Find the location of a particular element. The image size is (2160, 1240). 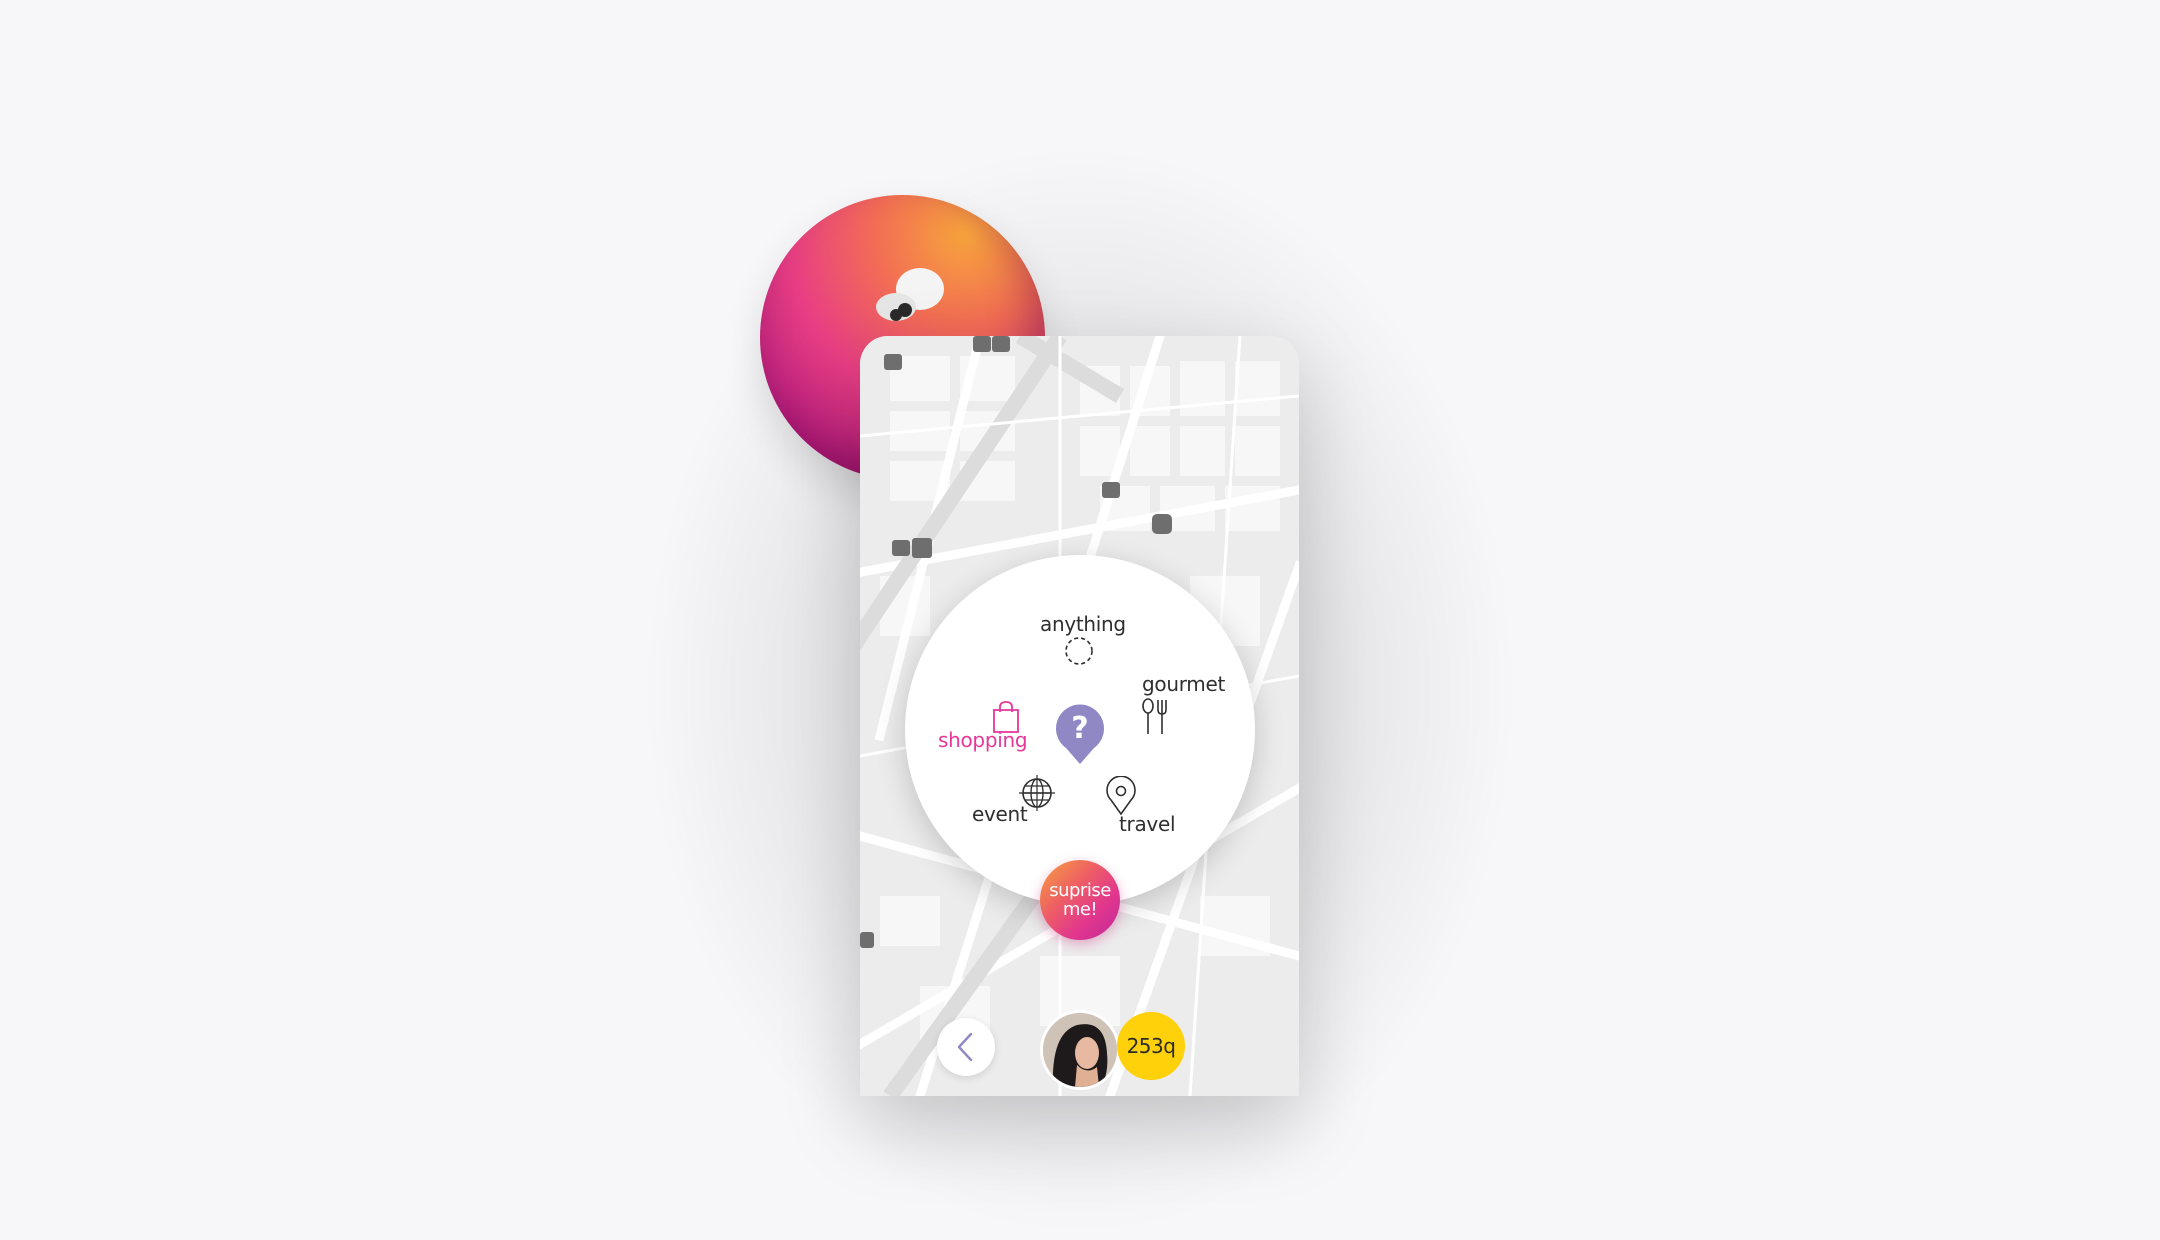

surprise-me-label: suprise me! is located at coordinates (1080, 900).